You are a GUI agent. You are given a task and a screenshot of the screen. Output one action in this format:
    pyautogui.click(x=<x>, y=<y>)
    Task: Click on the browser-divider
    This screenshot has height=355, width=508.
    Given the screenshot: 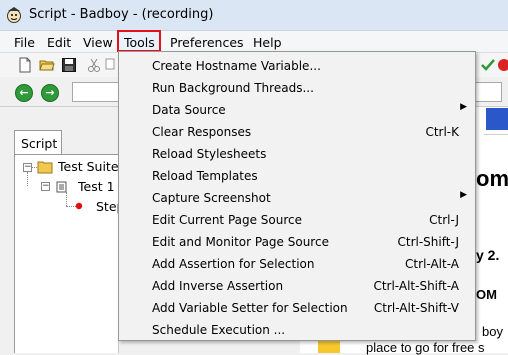 What is the action you would take?
    pyautogui.click(x=496, y=134)
    